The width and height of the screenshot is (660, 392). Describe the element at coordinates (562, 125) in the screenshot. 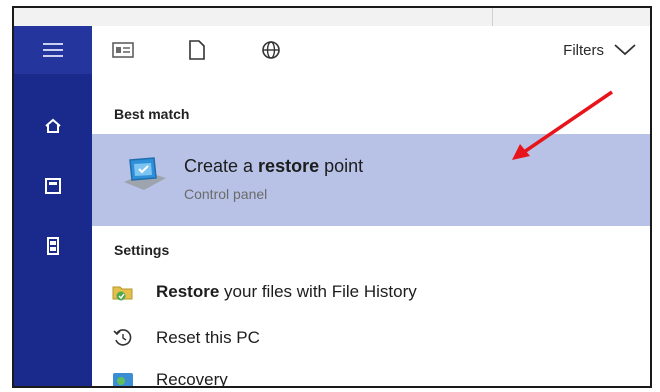

I see `annotation-arrow` at that location.